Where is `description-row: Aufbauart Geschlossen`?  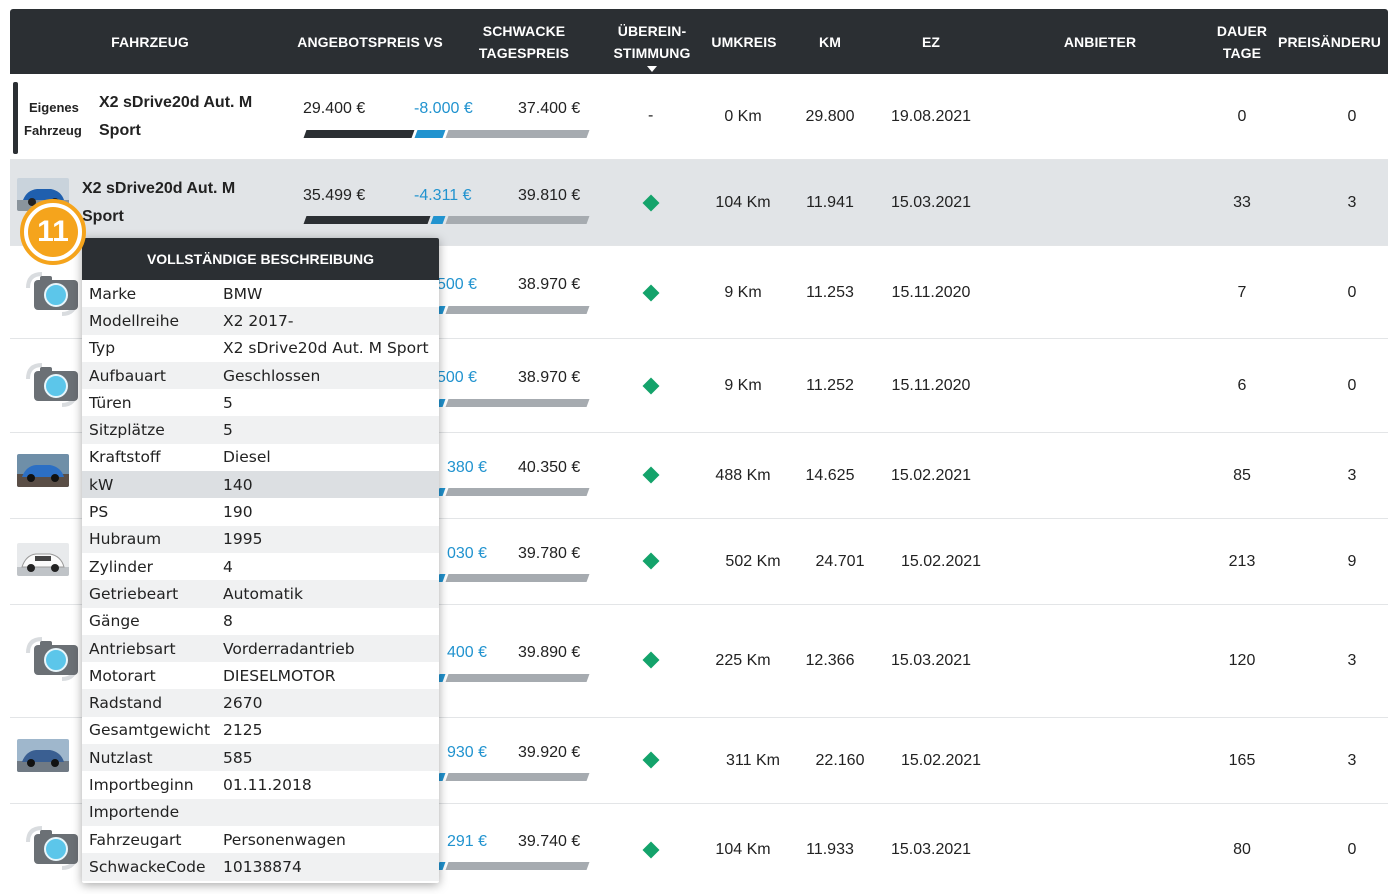 description-row: Aufbauart Geschlossen is located at coordinates (260, 375).